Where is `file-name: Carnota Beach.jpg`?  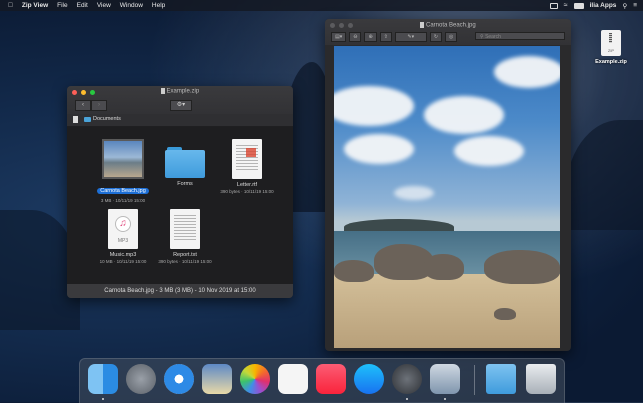 file-name: Carnota Beach.jpg is located at coordinates (123, 191).